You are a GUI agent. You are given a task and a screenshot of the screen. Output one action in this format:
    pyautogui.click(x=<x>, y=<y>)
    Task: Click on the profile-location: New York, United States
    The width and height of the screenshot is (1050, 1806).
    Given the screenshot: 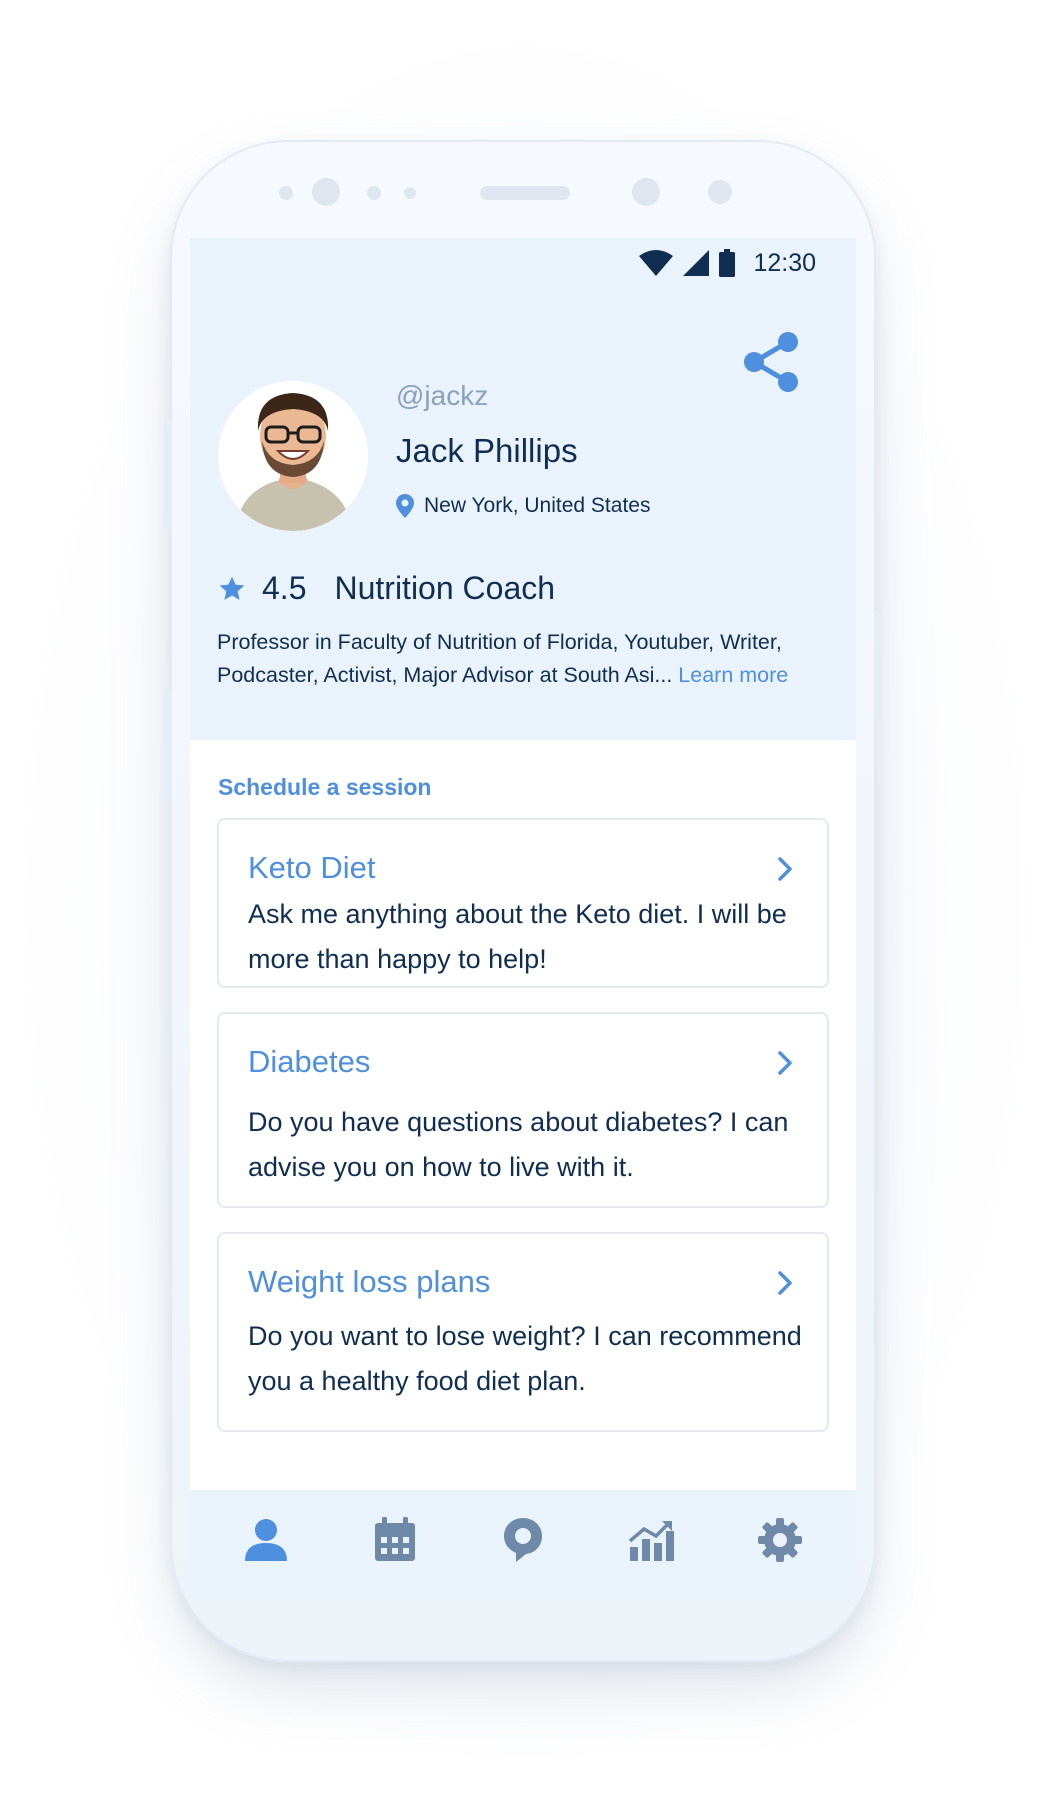 What is the action you would take?
    pyautogui.click(x=523, y=506)
    